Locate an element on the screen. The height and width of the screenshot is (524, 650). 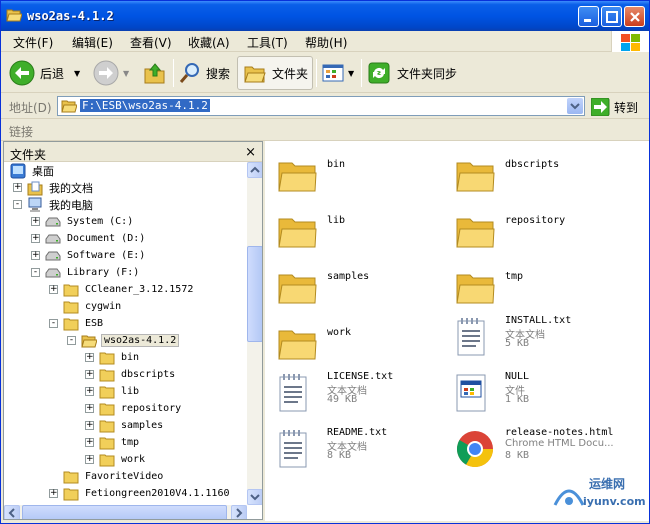
close-button is located at coordinates (634, 16).